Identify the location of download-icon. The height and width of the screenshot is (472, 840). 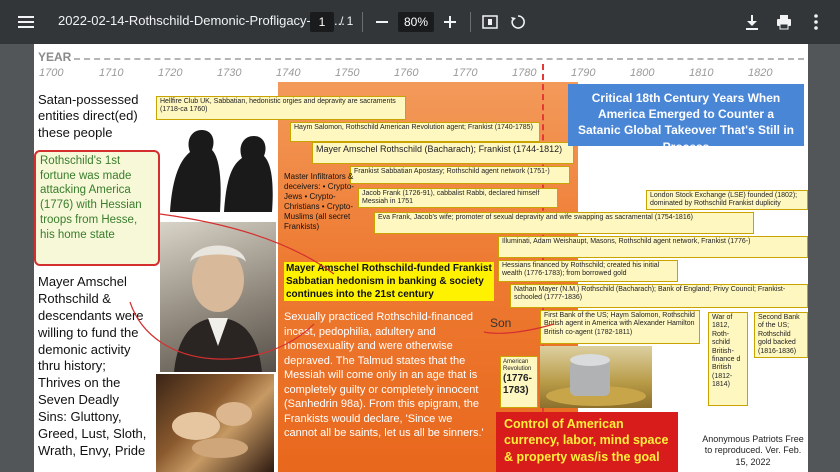
(752, 22).